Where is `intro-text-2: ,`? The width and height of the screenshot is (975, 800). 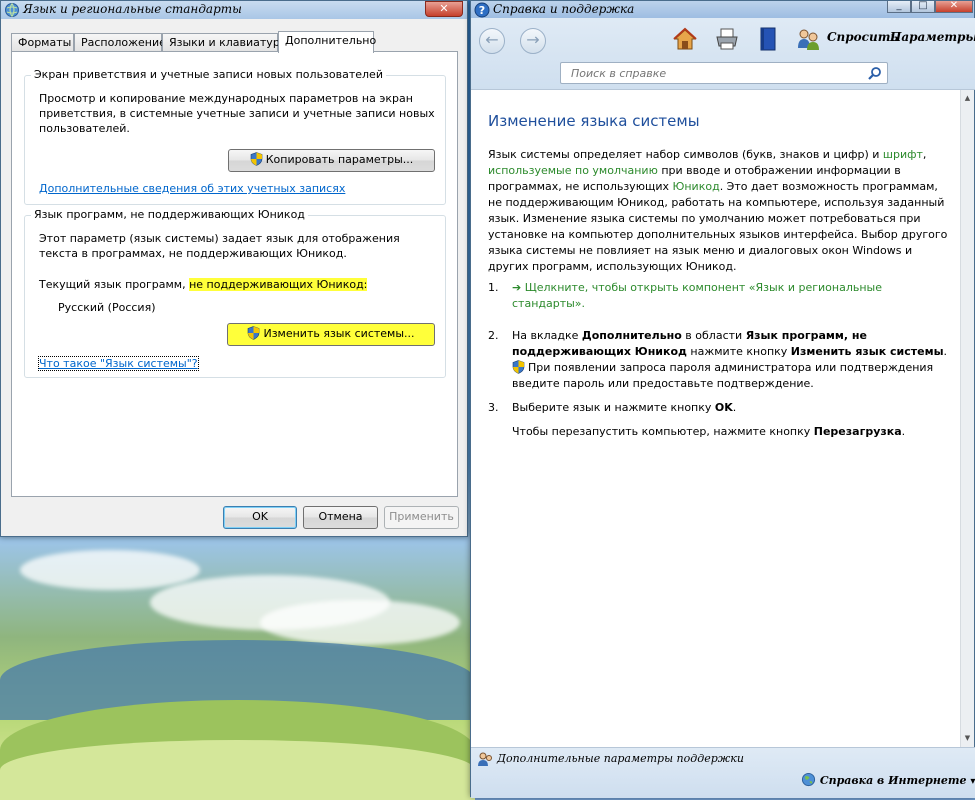 intro-text-2: , is located at coordinates (924, 154).